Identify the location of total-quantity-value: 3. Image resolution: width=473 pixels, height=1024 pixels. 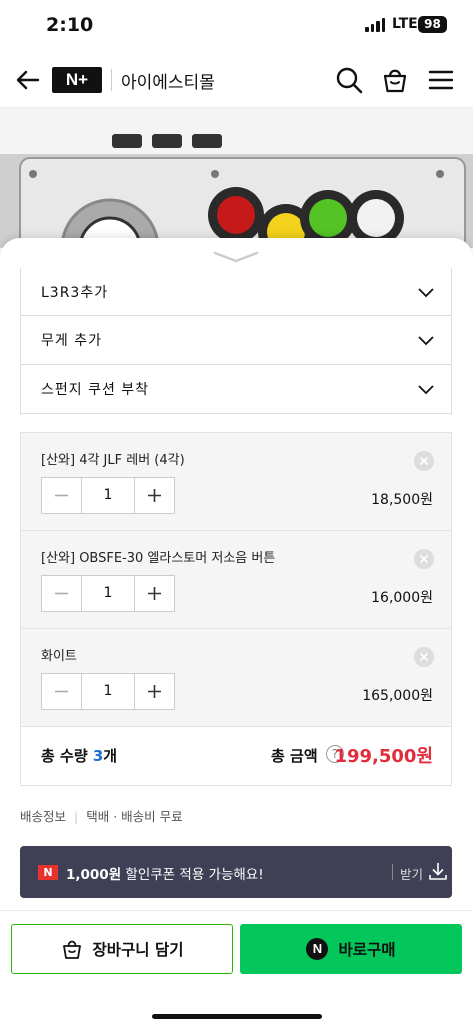
(98, 756).